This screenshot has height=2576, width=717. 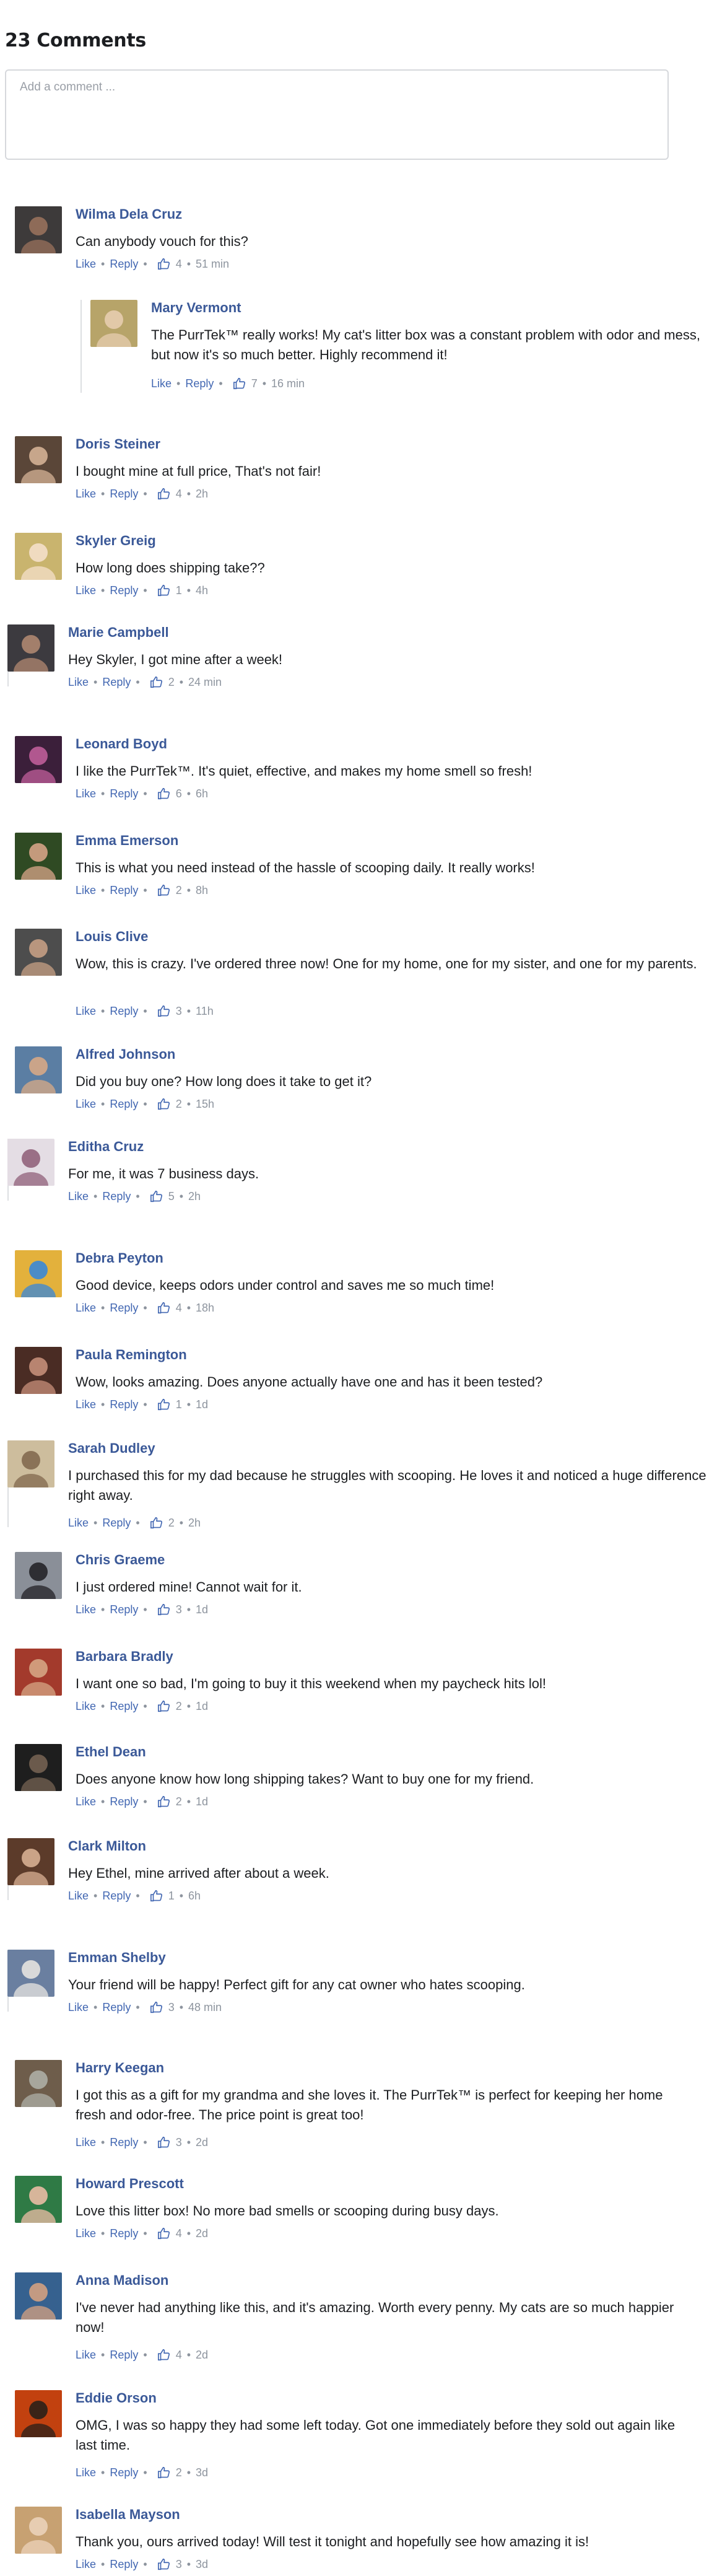 I want to click on like-count: 1, so click(x=178, y=590).